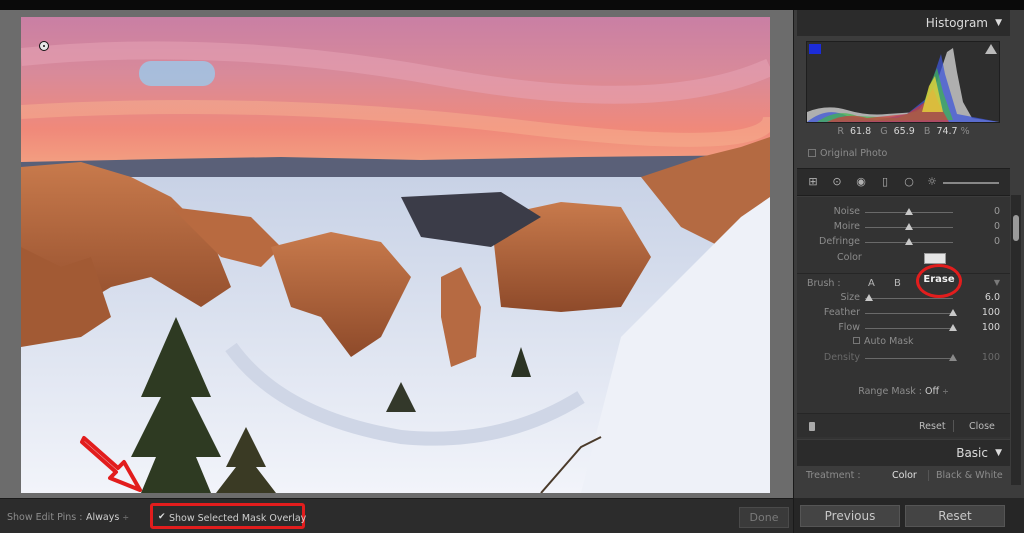 The height and width of the screenshot is (533, 1024). I want to click on brush-size-line, so click(971, 183).